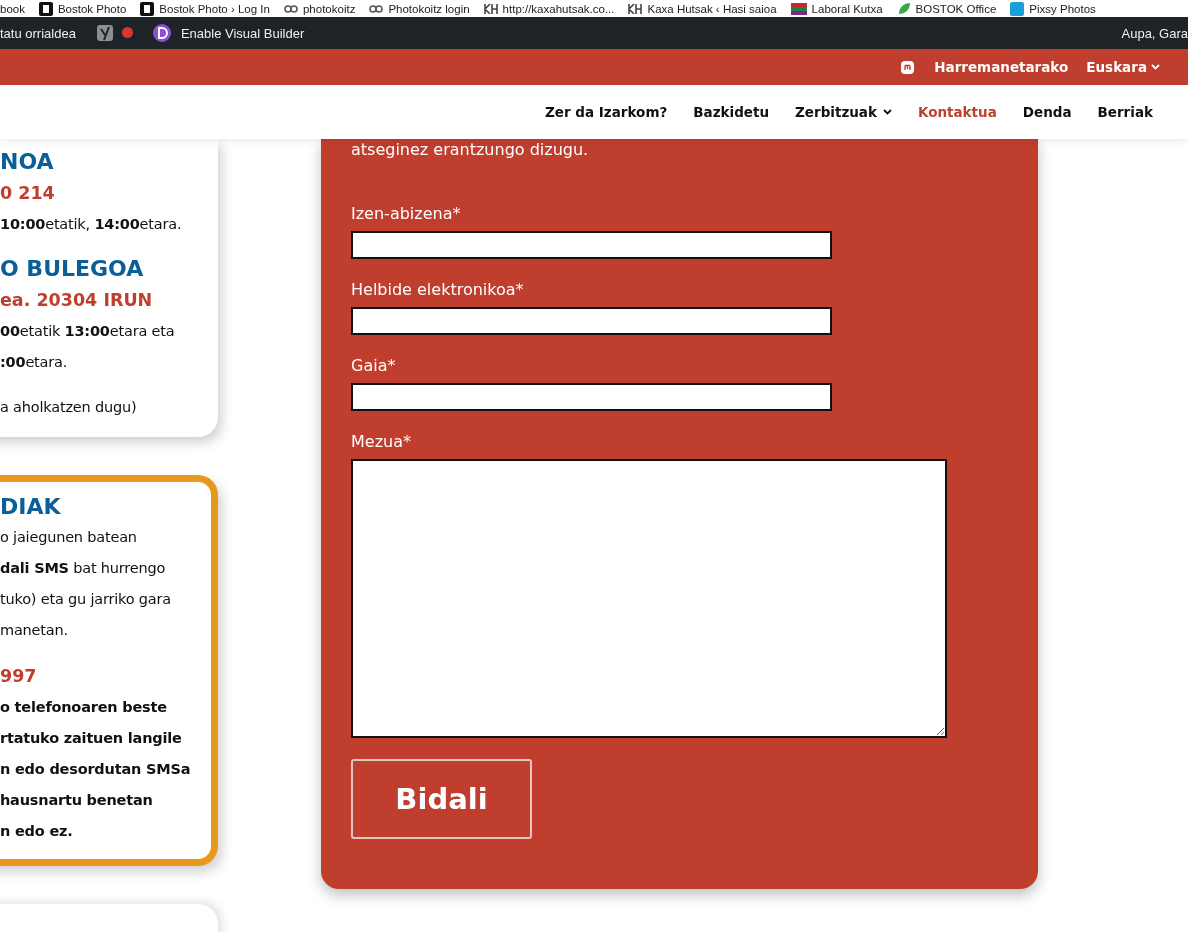  Describe the element at coordinates (88, 331) in the screenshot. I see `info-text: 00etatik 13:00etara eta` at that location.